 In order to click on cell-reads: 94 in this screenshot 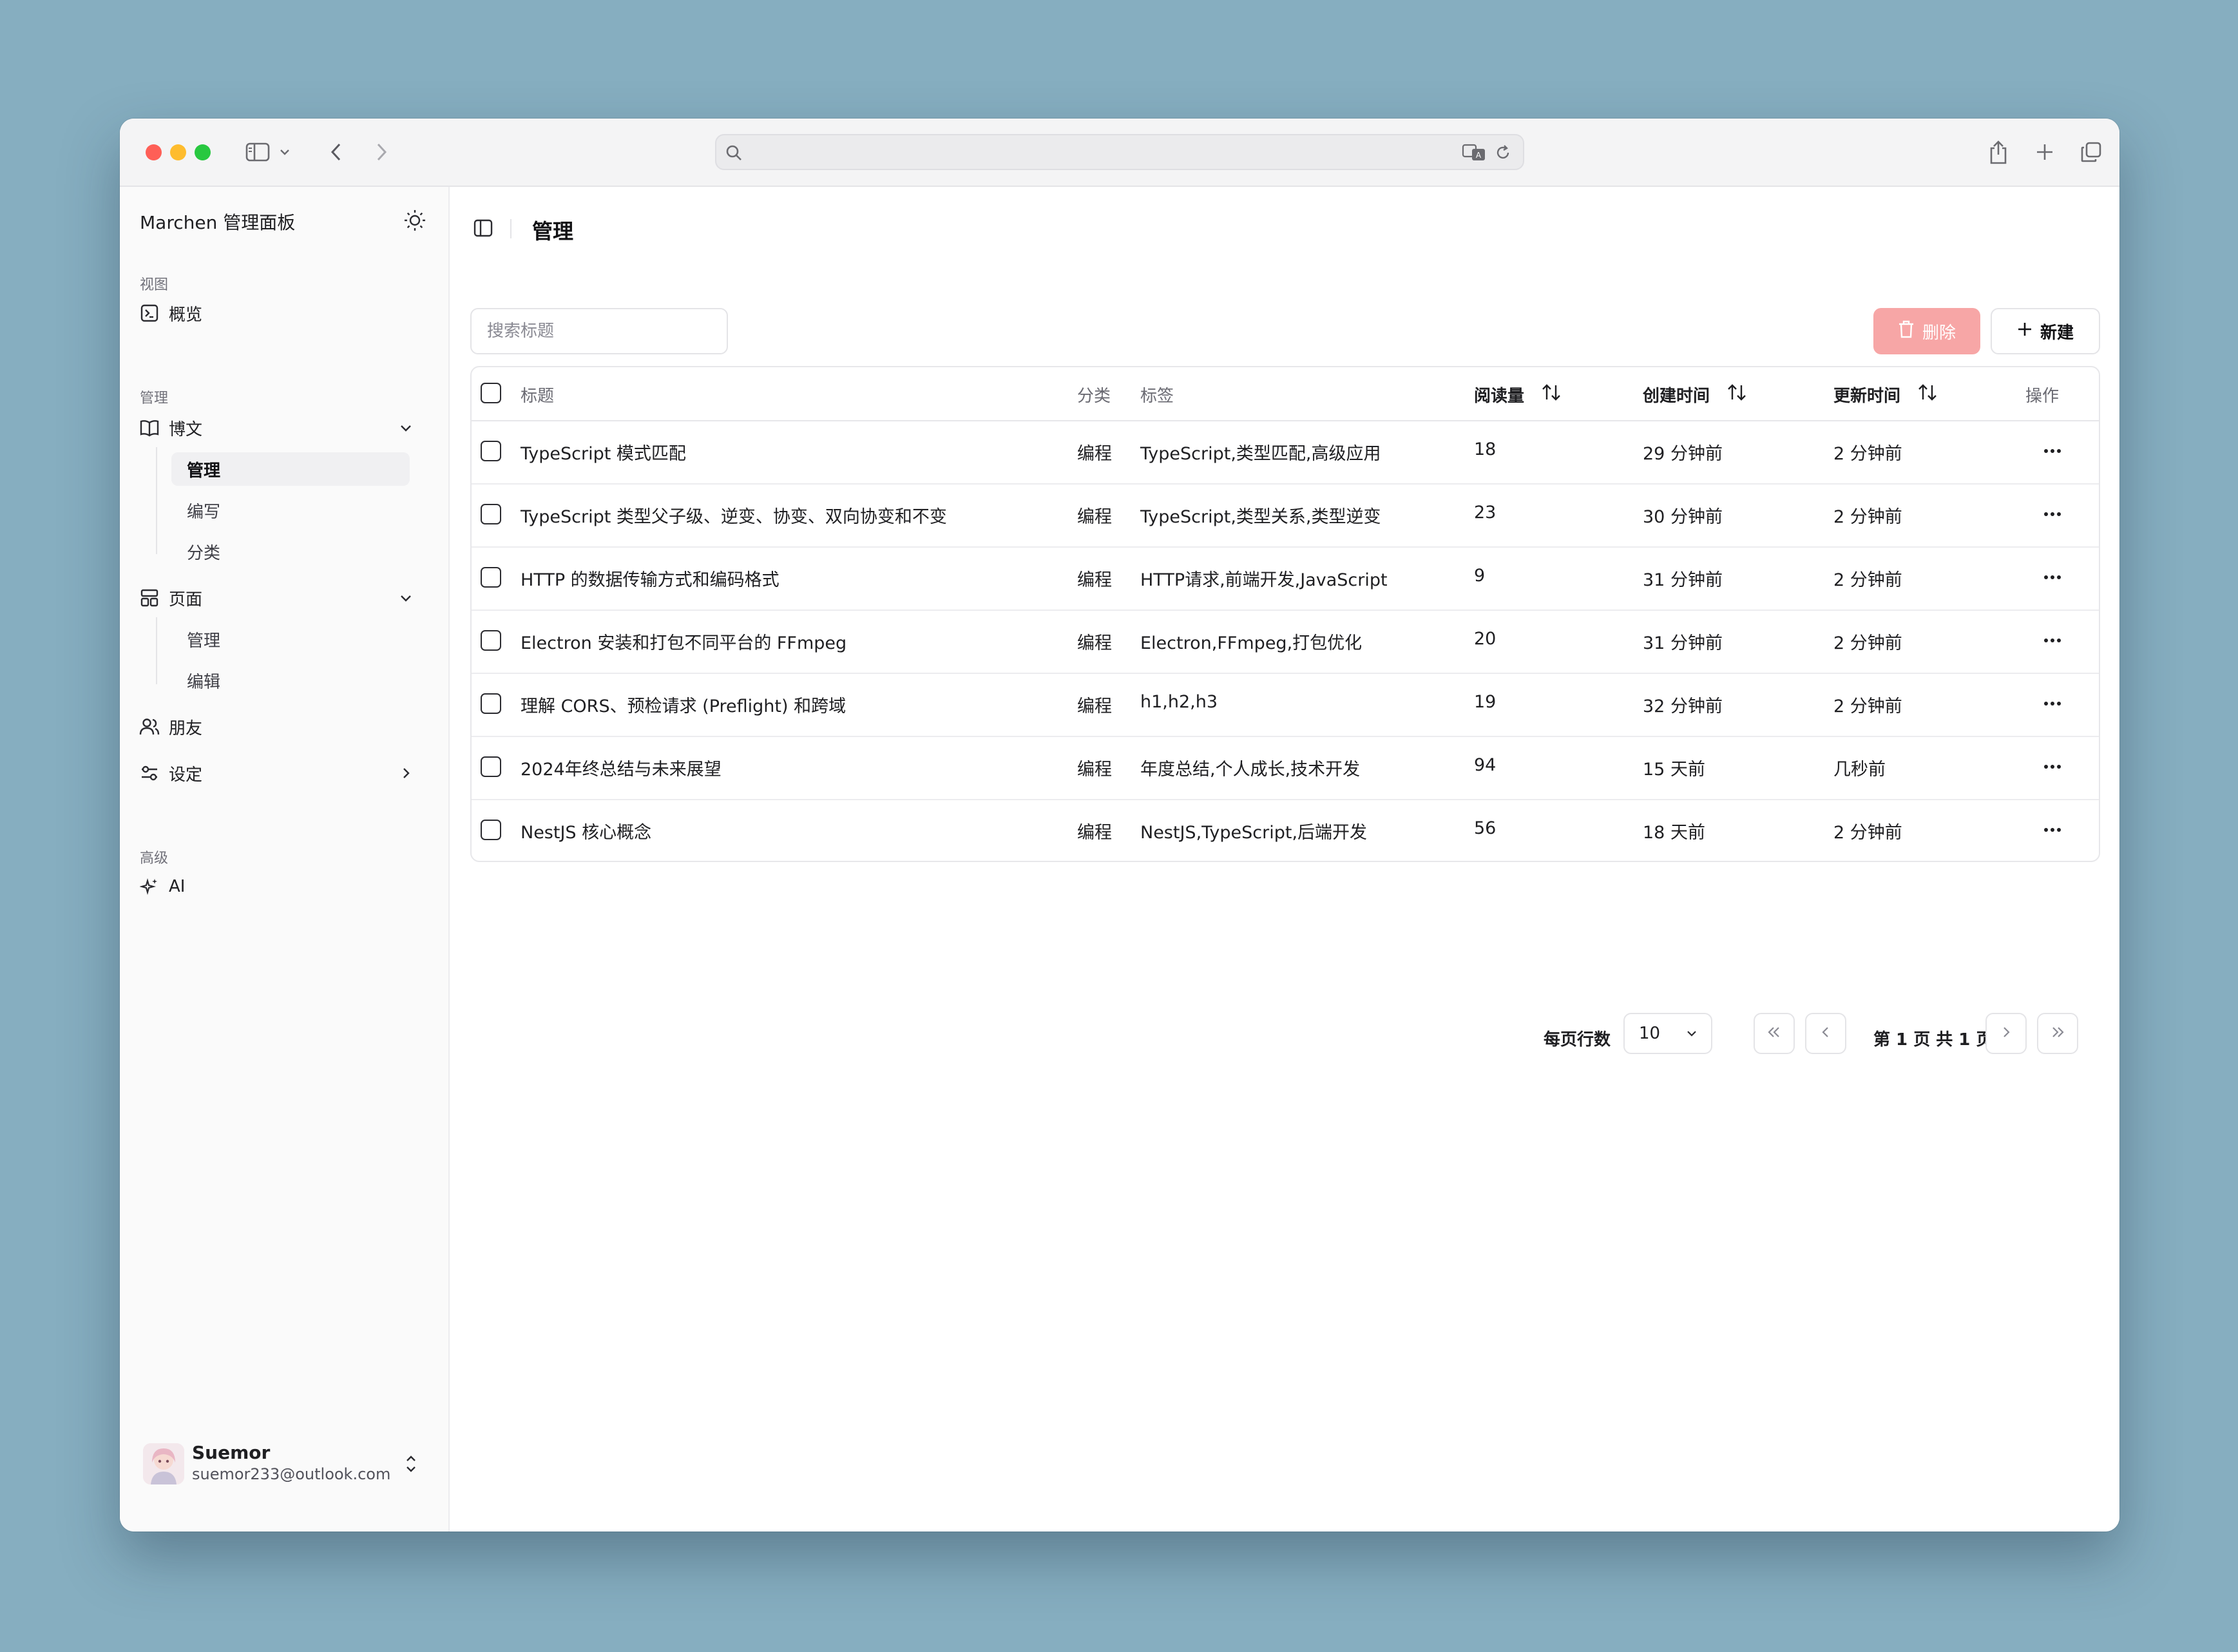, I will do `click(1486, 765)`.